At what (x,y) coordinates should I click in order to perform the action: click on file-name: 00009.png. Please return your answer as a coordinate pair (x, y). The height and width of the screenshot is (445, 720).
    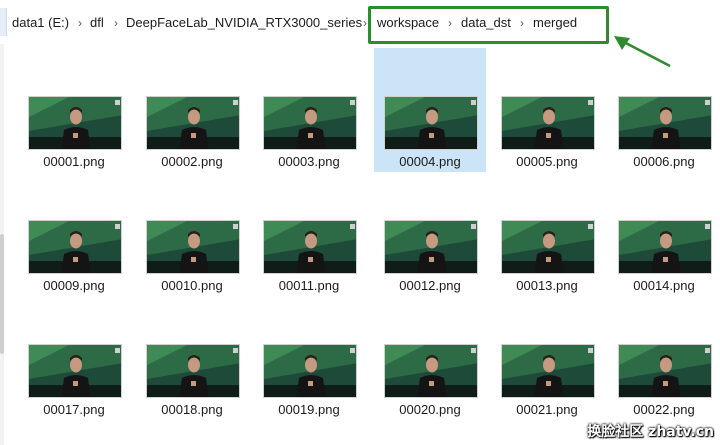
    Looking at the image, I should click on (74, 286).